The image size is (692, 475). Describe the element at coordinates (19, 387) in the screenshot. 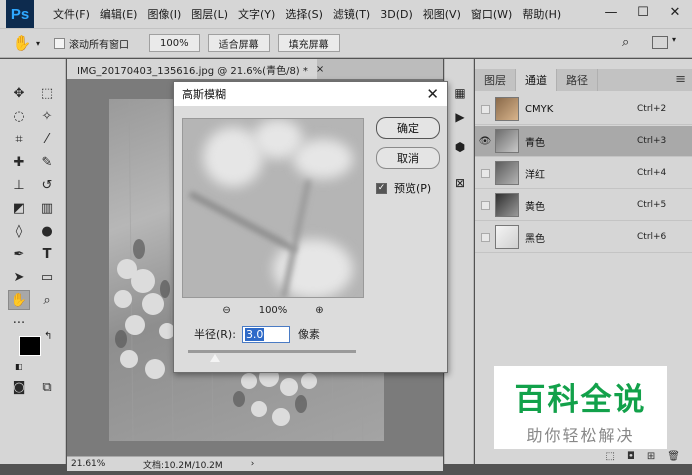

I see `quick-mask-icon: ◙` at that location.